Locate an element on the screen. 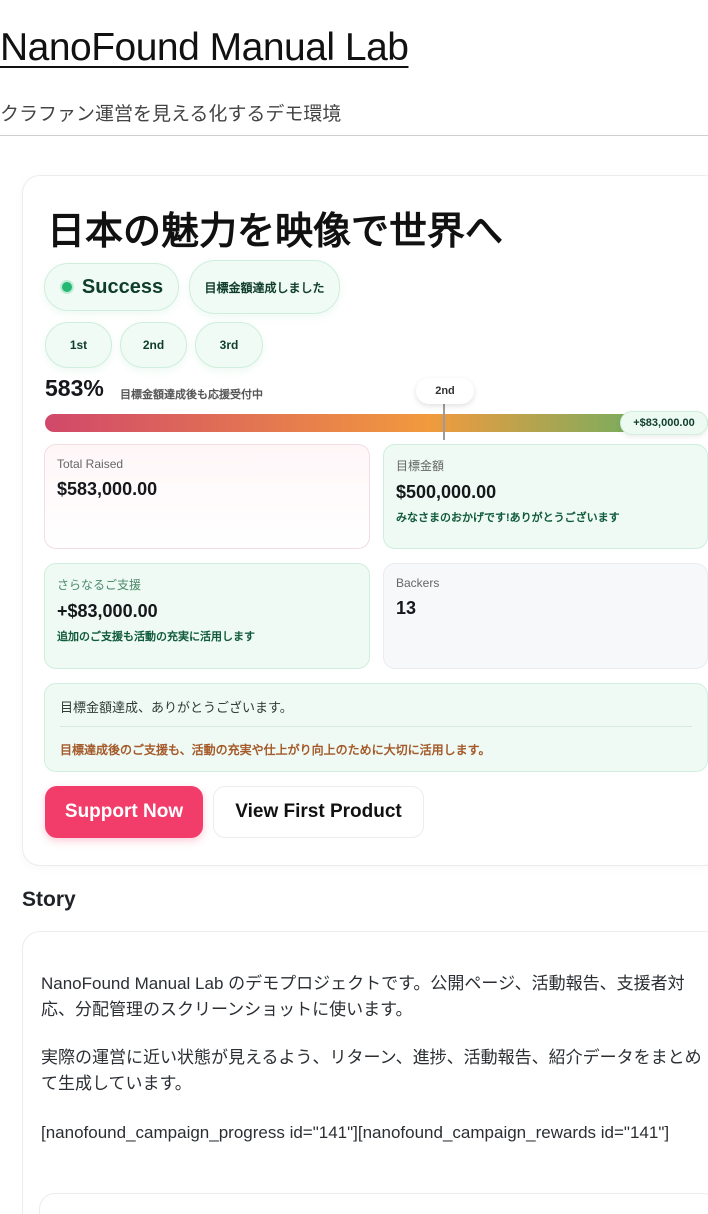  stat-label: Backers is located at coordinates (418, 583).